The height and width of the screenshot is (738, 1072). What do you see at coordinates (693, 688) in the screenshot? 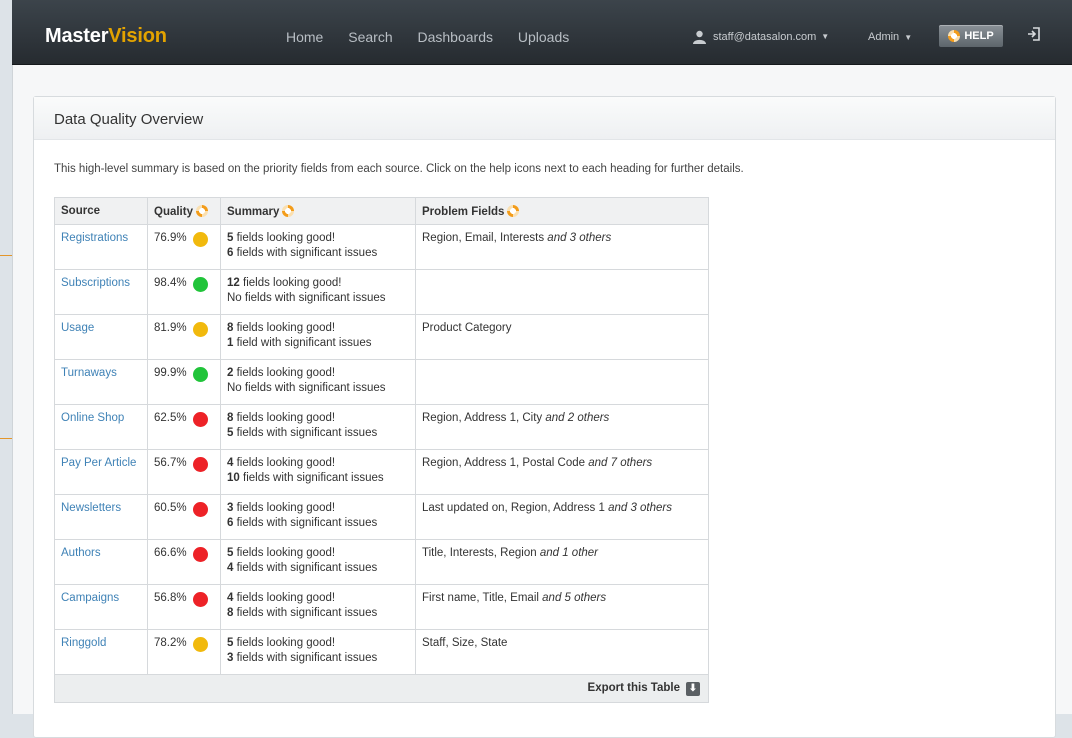
I see `download-icon: ⬇` at bounding box center [693, 688].